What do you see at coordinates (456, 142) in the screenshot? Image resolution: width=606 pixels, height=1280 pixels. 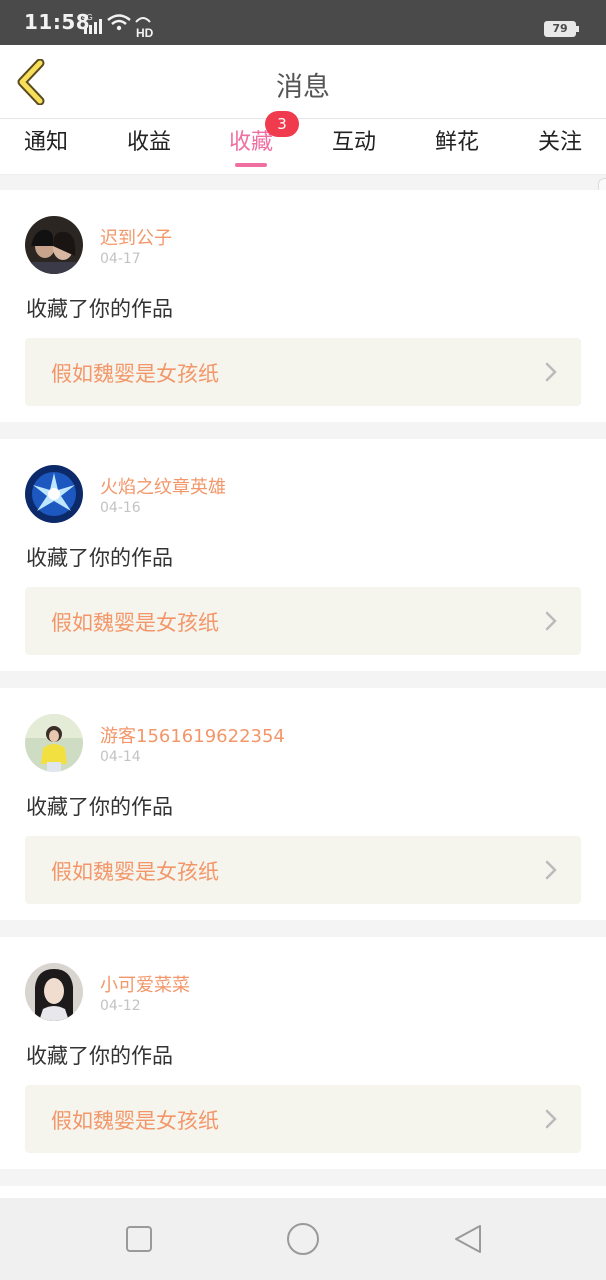 I see `tab-label: 鲜花` at bounding box center [456, 142].